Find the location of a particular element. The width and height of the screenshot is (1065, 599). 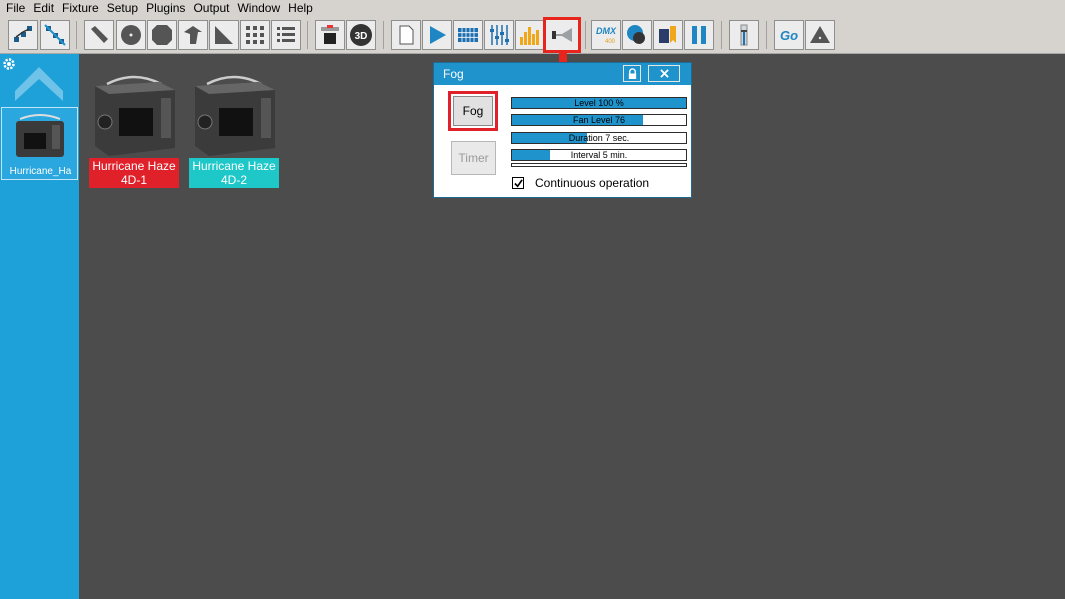

fixture-hurricane-haze-2: Hurricane Haze 4D-2 is located at coordinates (234, 130).